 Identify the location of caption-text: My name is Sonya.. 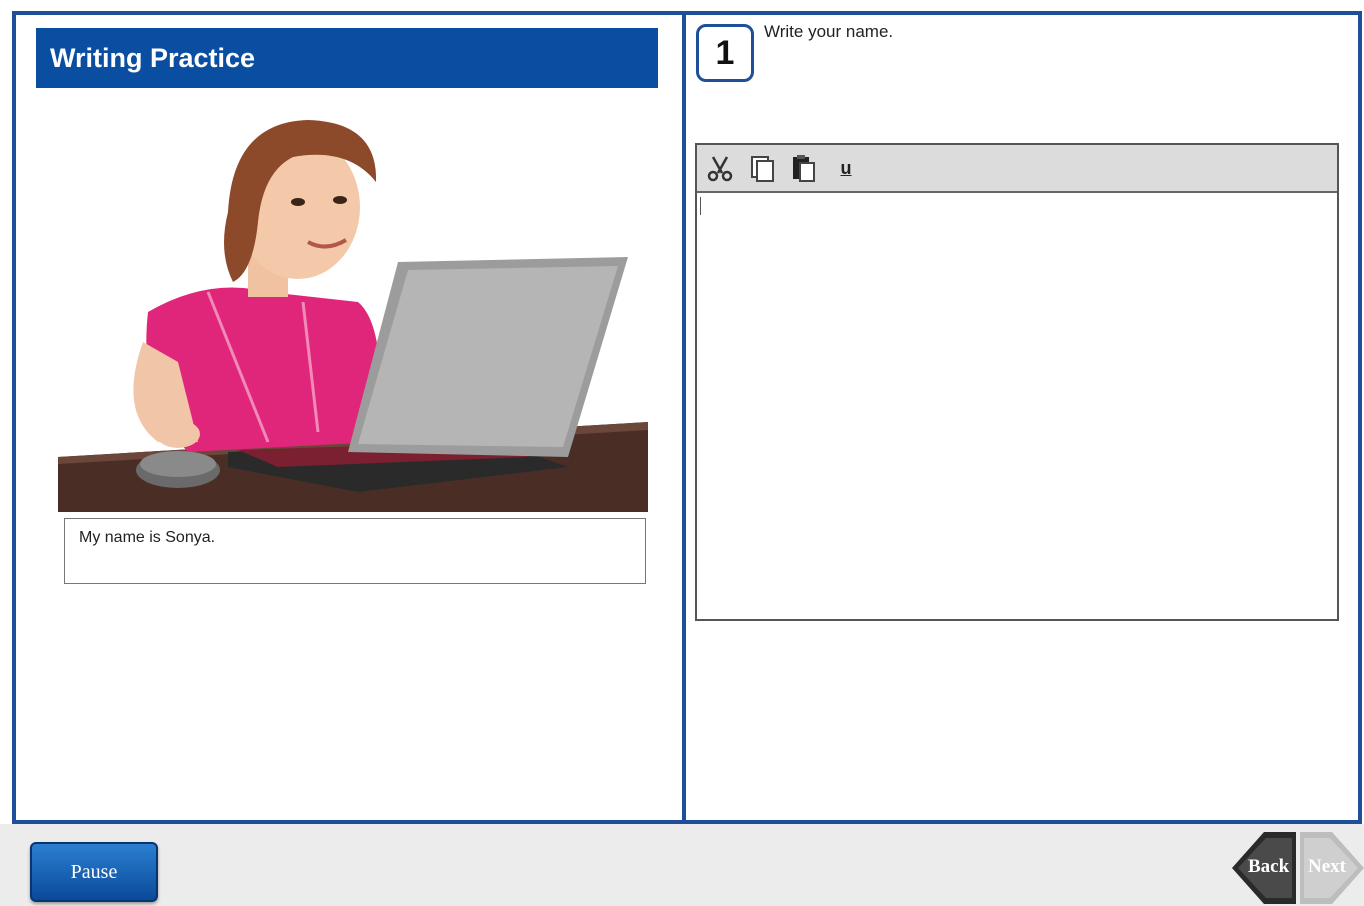
(147, 537).